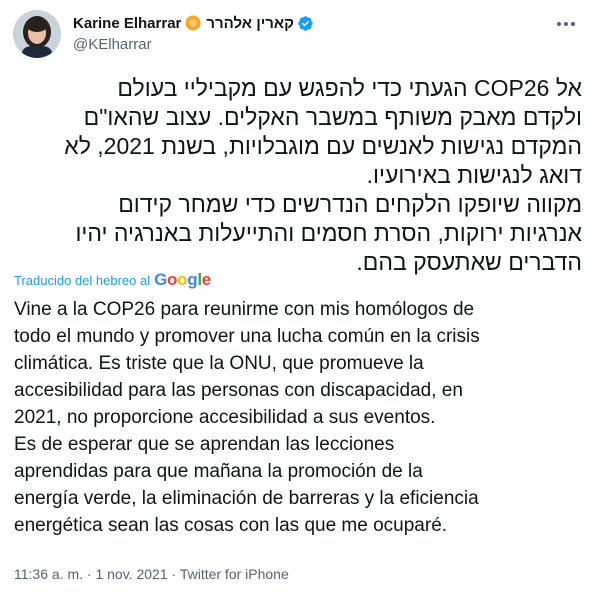 The height and width of the screenshot is (592, 595). What do you see at coordinates (127, 23) in the screenshot?
I see `author-display-name: Karine Elharrar` at bounding box center [127, 23].